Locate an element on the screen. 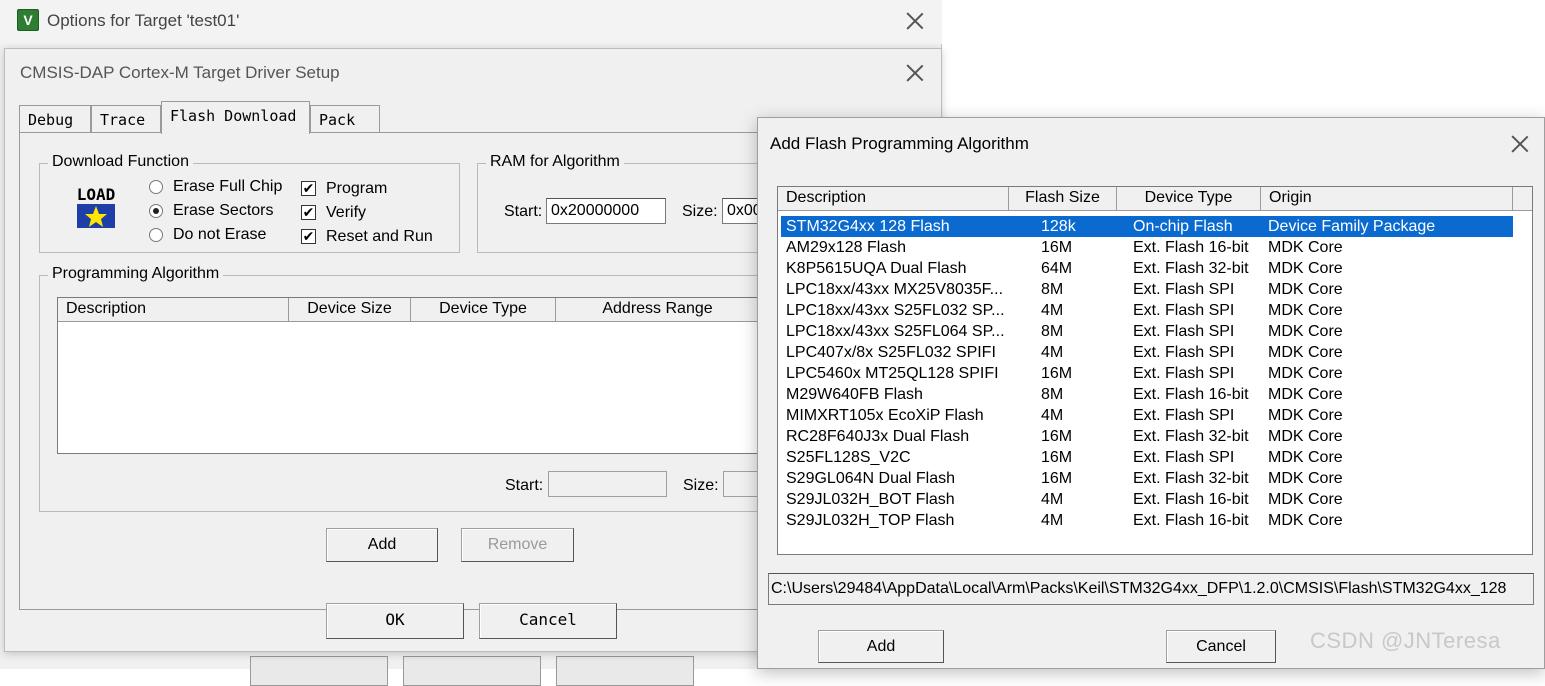 This screenshot has height=686, width=1545. algo-origin: Device Family Package is located at coordinates (1352, 226).